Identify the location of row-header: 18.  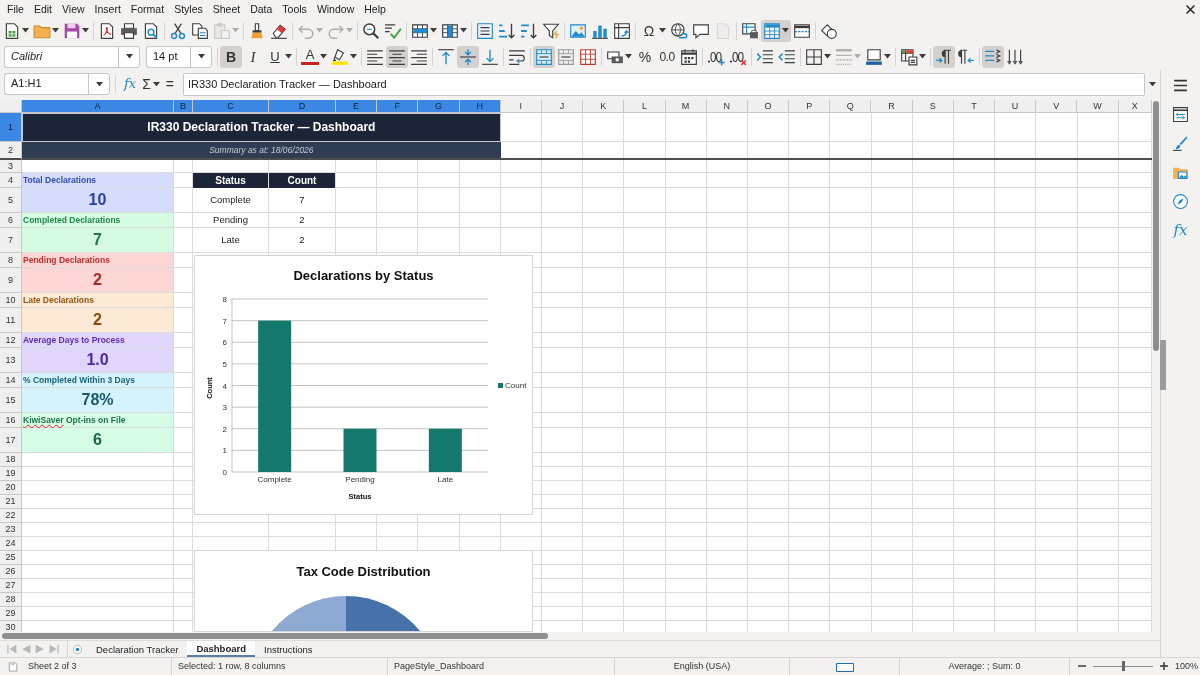
(11, 460).